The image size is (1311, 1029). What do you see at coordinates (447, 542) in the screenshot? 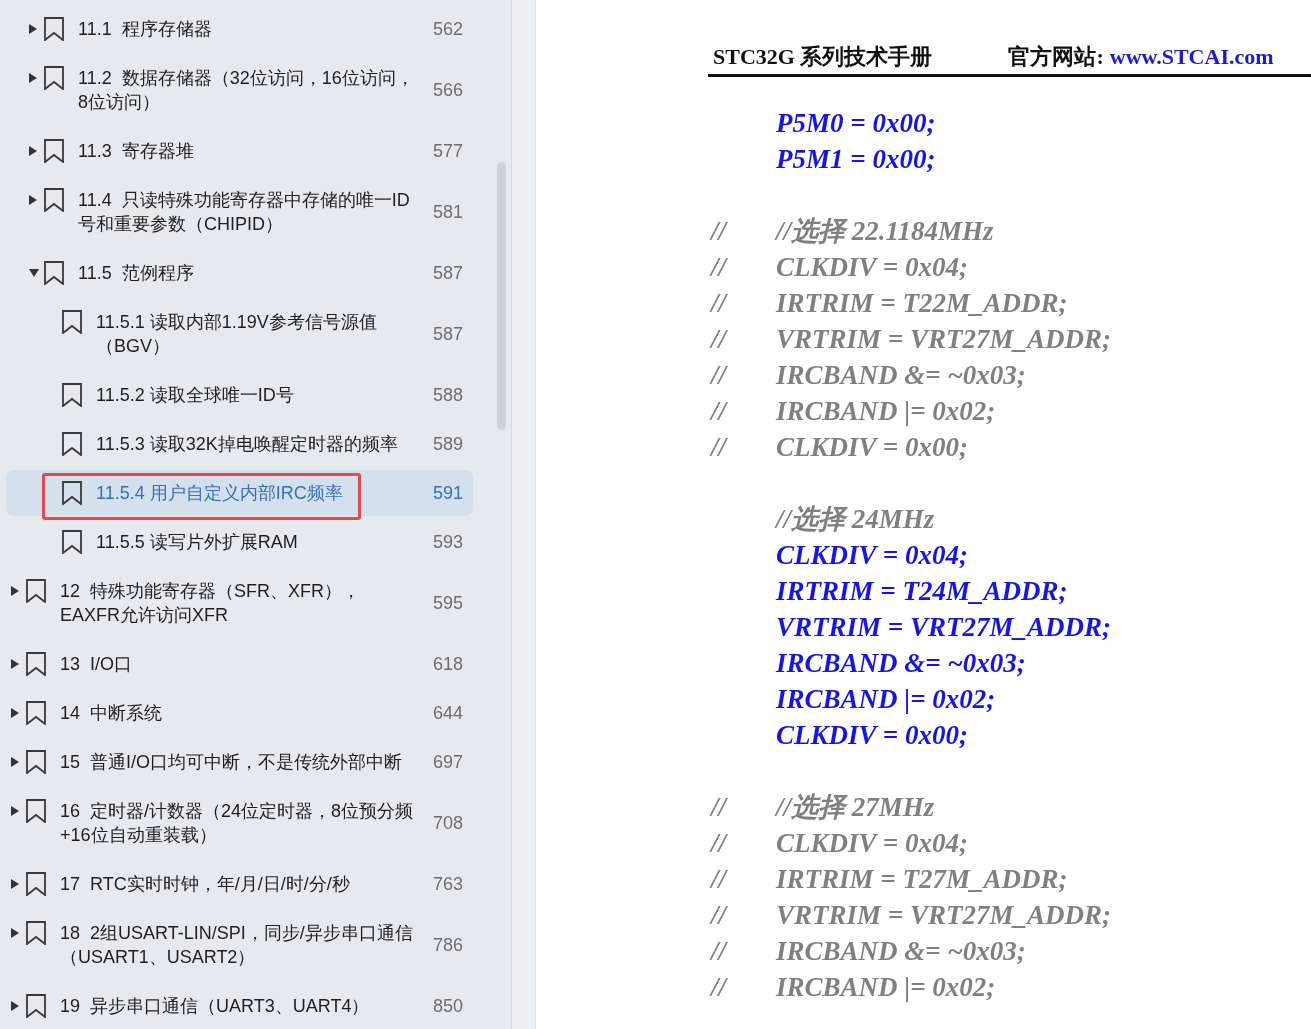
I see `page-number: 593` at bounding box center [447, 542].